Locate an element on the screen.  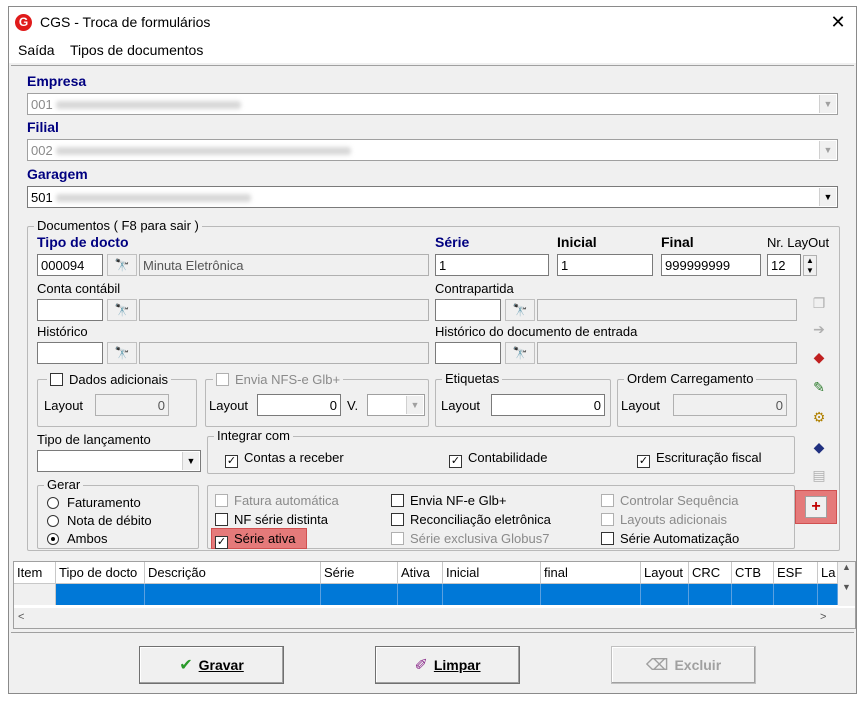
serie-label: Série is located at coordinates (452, 242).